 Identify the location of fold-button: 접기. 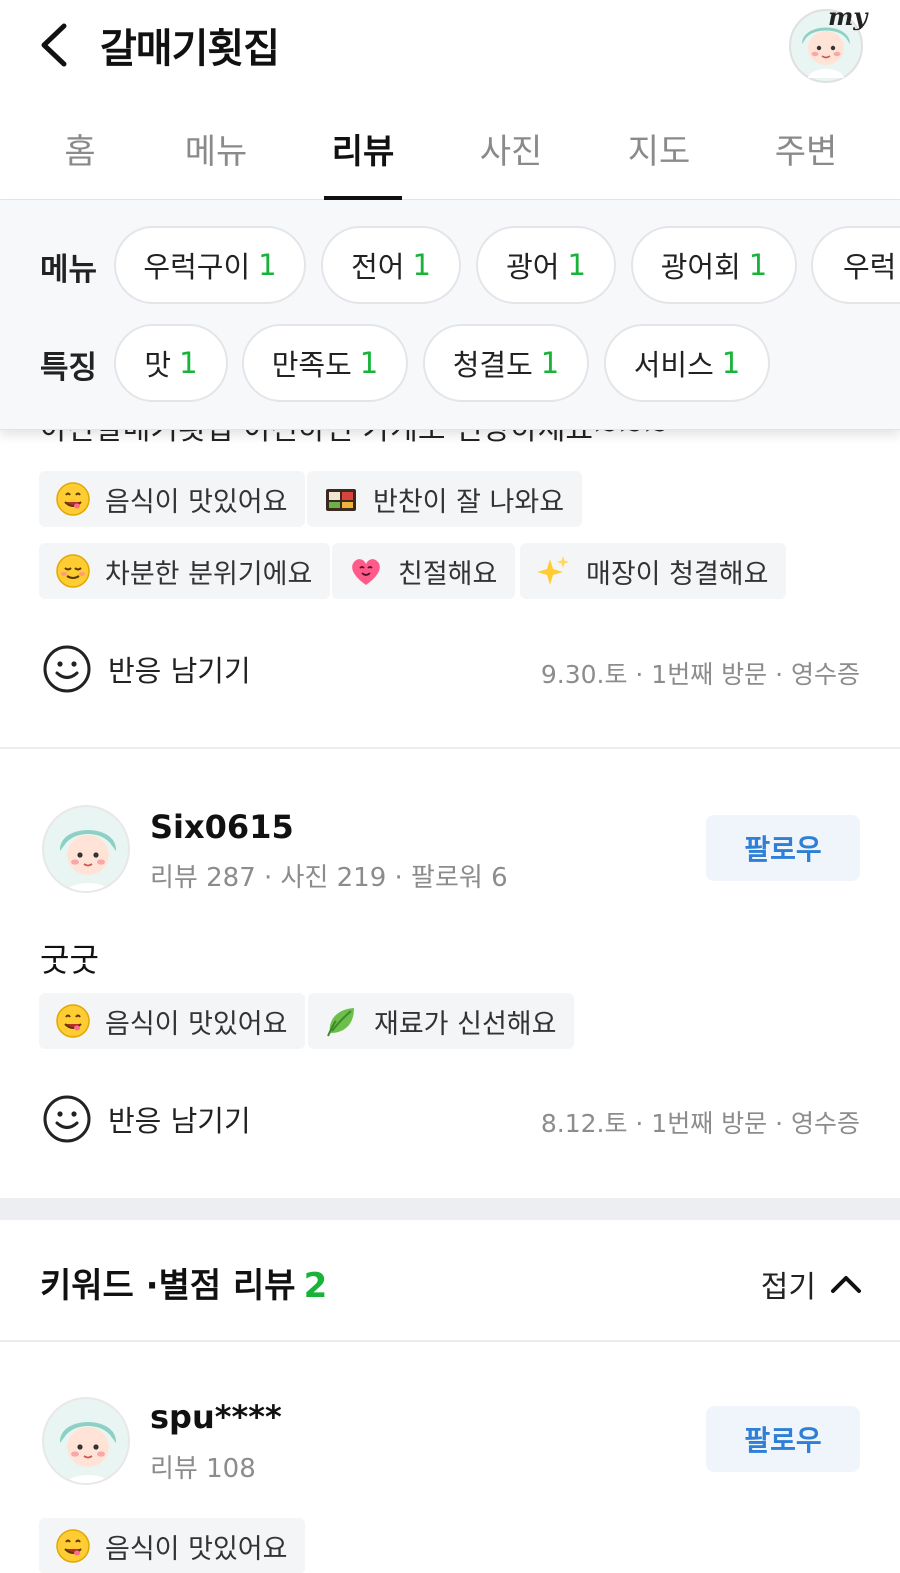
(811, 1284).